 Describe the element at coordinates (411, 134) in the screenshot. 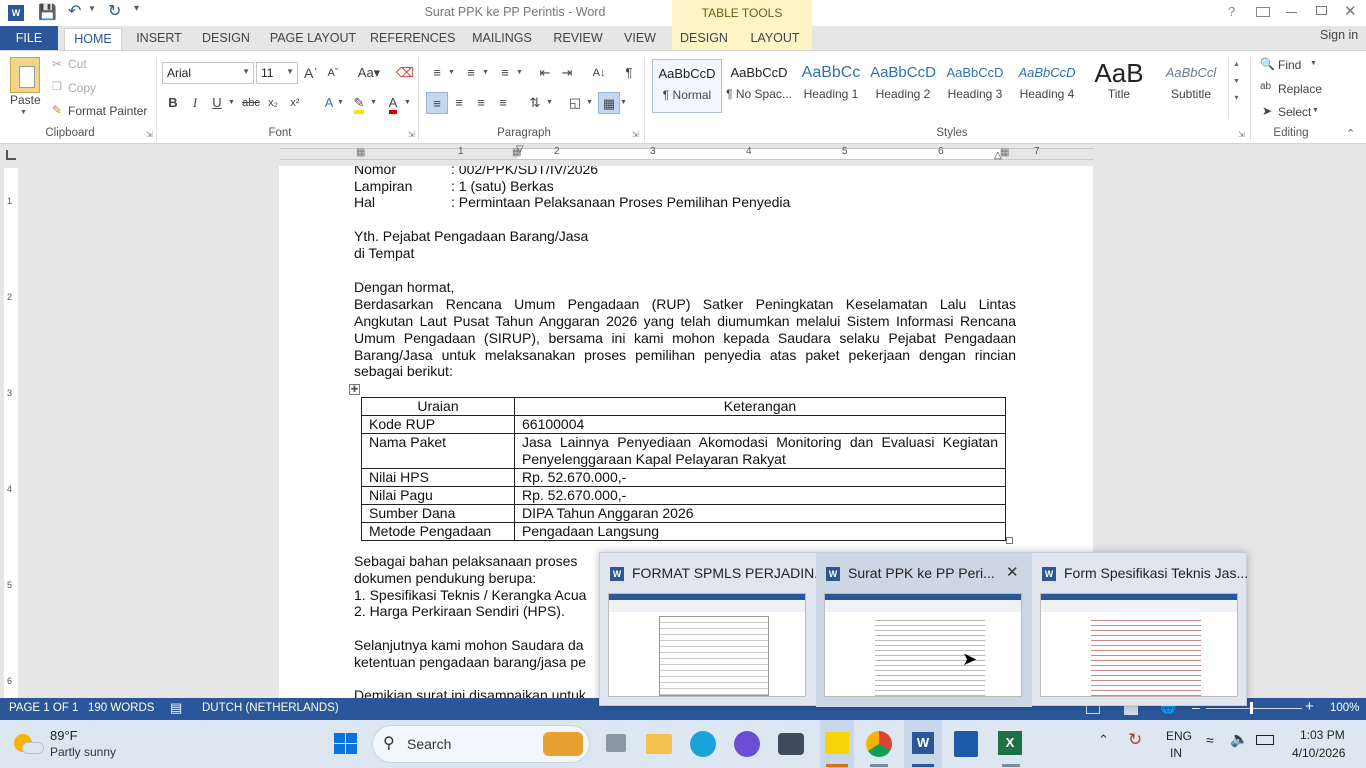

I see `font-launcher-icon: ⇲` at that location.